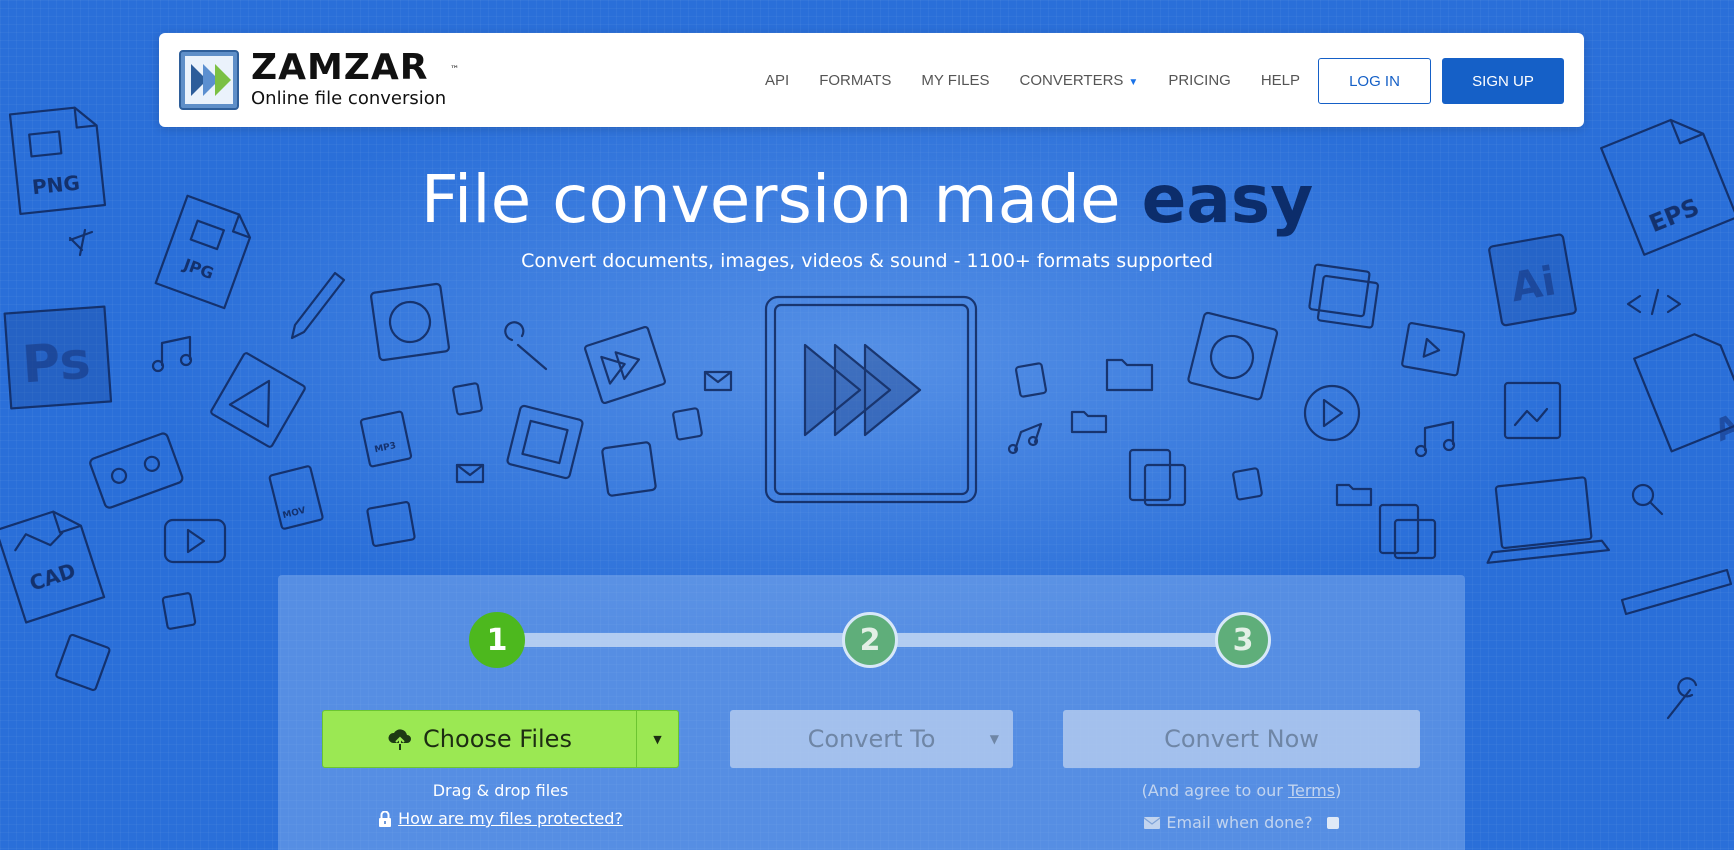  What do you see at coordinates (385, 818) in the screenshot?
I see `lock-icon` at bounding box center [385, 818].